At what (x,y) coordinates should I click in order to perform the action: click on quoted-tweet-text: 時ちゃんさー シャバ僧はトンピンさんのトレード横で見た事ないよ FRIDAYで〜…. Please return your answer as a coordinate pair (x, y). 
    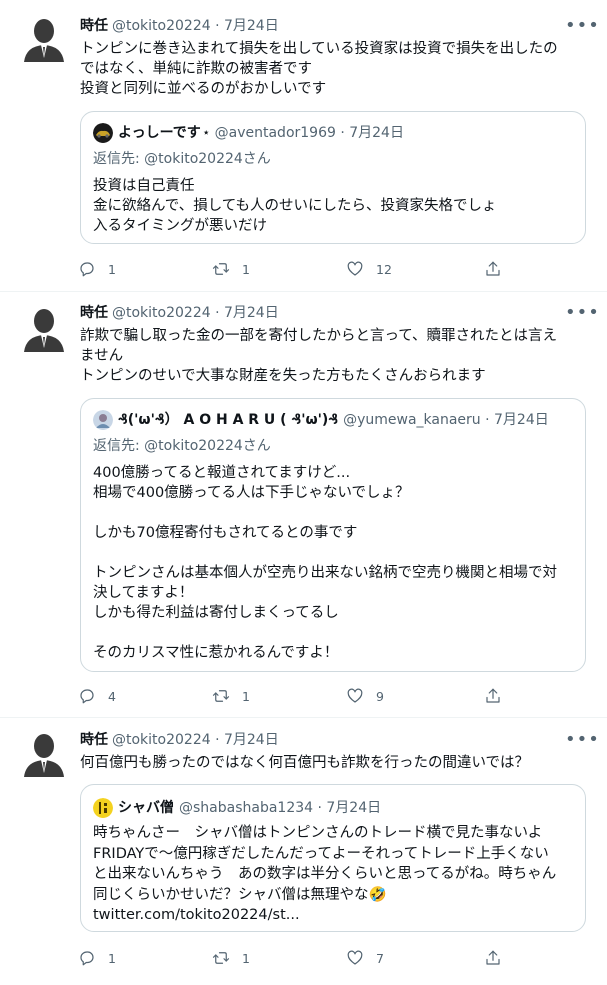
    Looking at the image, I should click on (325, 874).